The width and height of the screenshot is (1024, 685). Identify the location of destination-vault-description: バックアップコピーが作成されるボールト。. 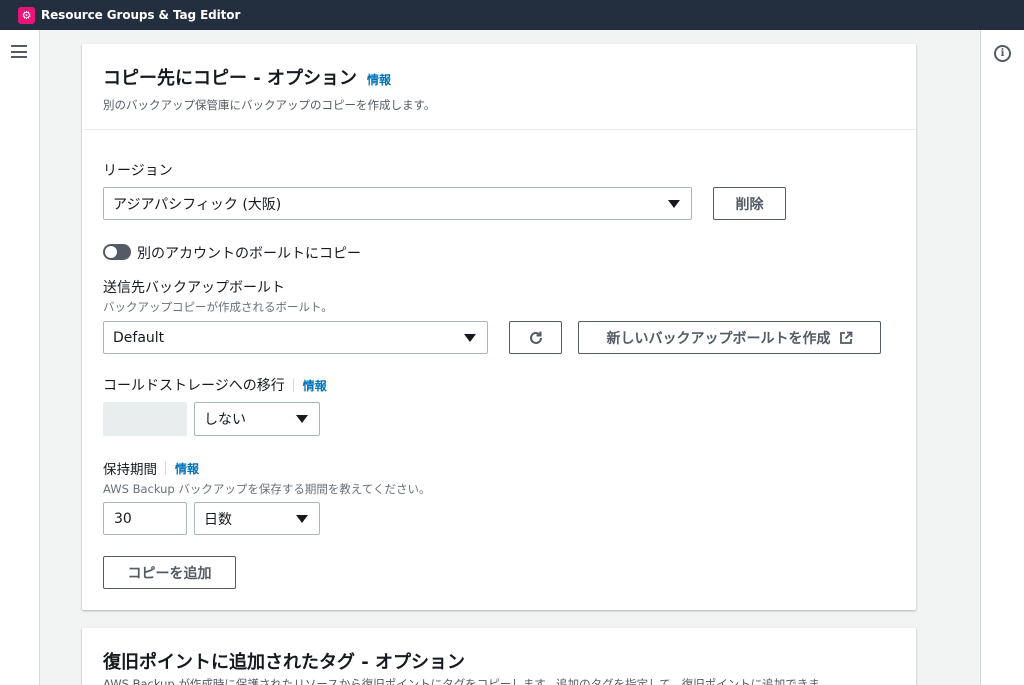
(218, 307).